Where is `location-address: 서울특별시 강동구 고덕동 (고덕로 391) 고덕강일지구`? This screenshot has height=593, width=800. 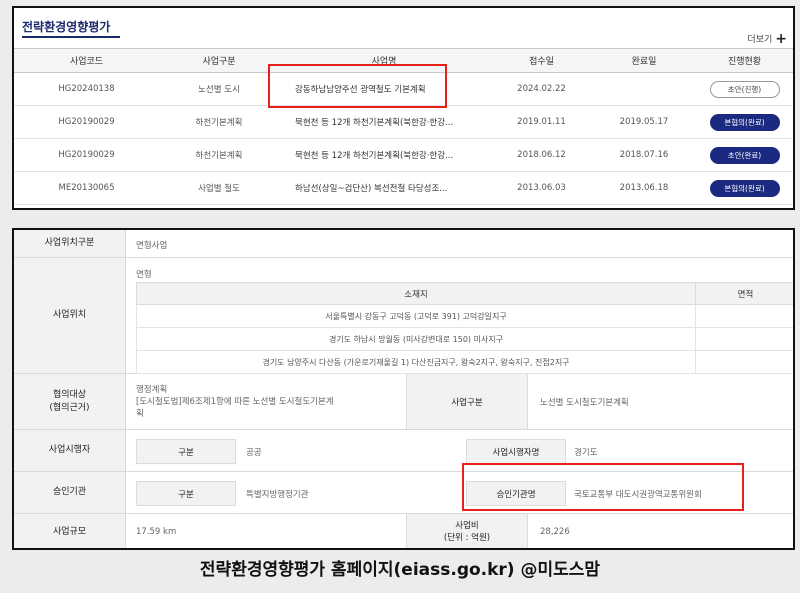
location-address: 서울특별시 강동구 고덕동 (고덕로 391) 고덕강일지구 is located at coordinates (416, 316).